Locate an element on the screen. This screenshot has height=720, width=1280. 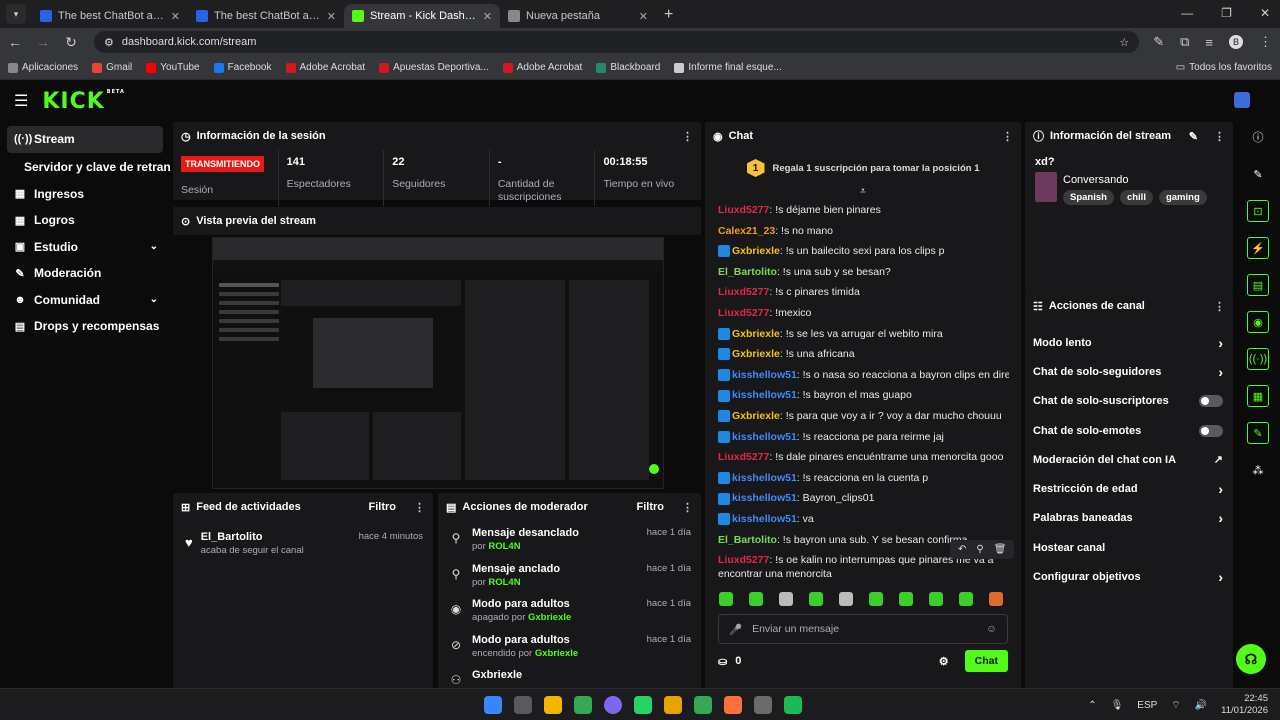
bookmark-item: Adobe Acrobat is located at coordinates (325, 67).